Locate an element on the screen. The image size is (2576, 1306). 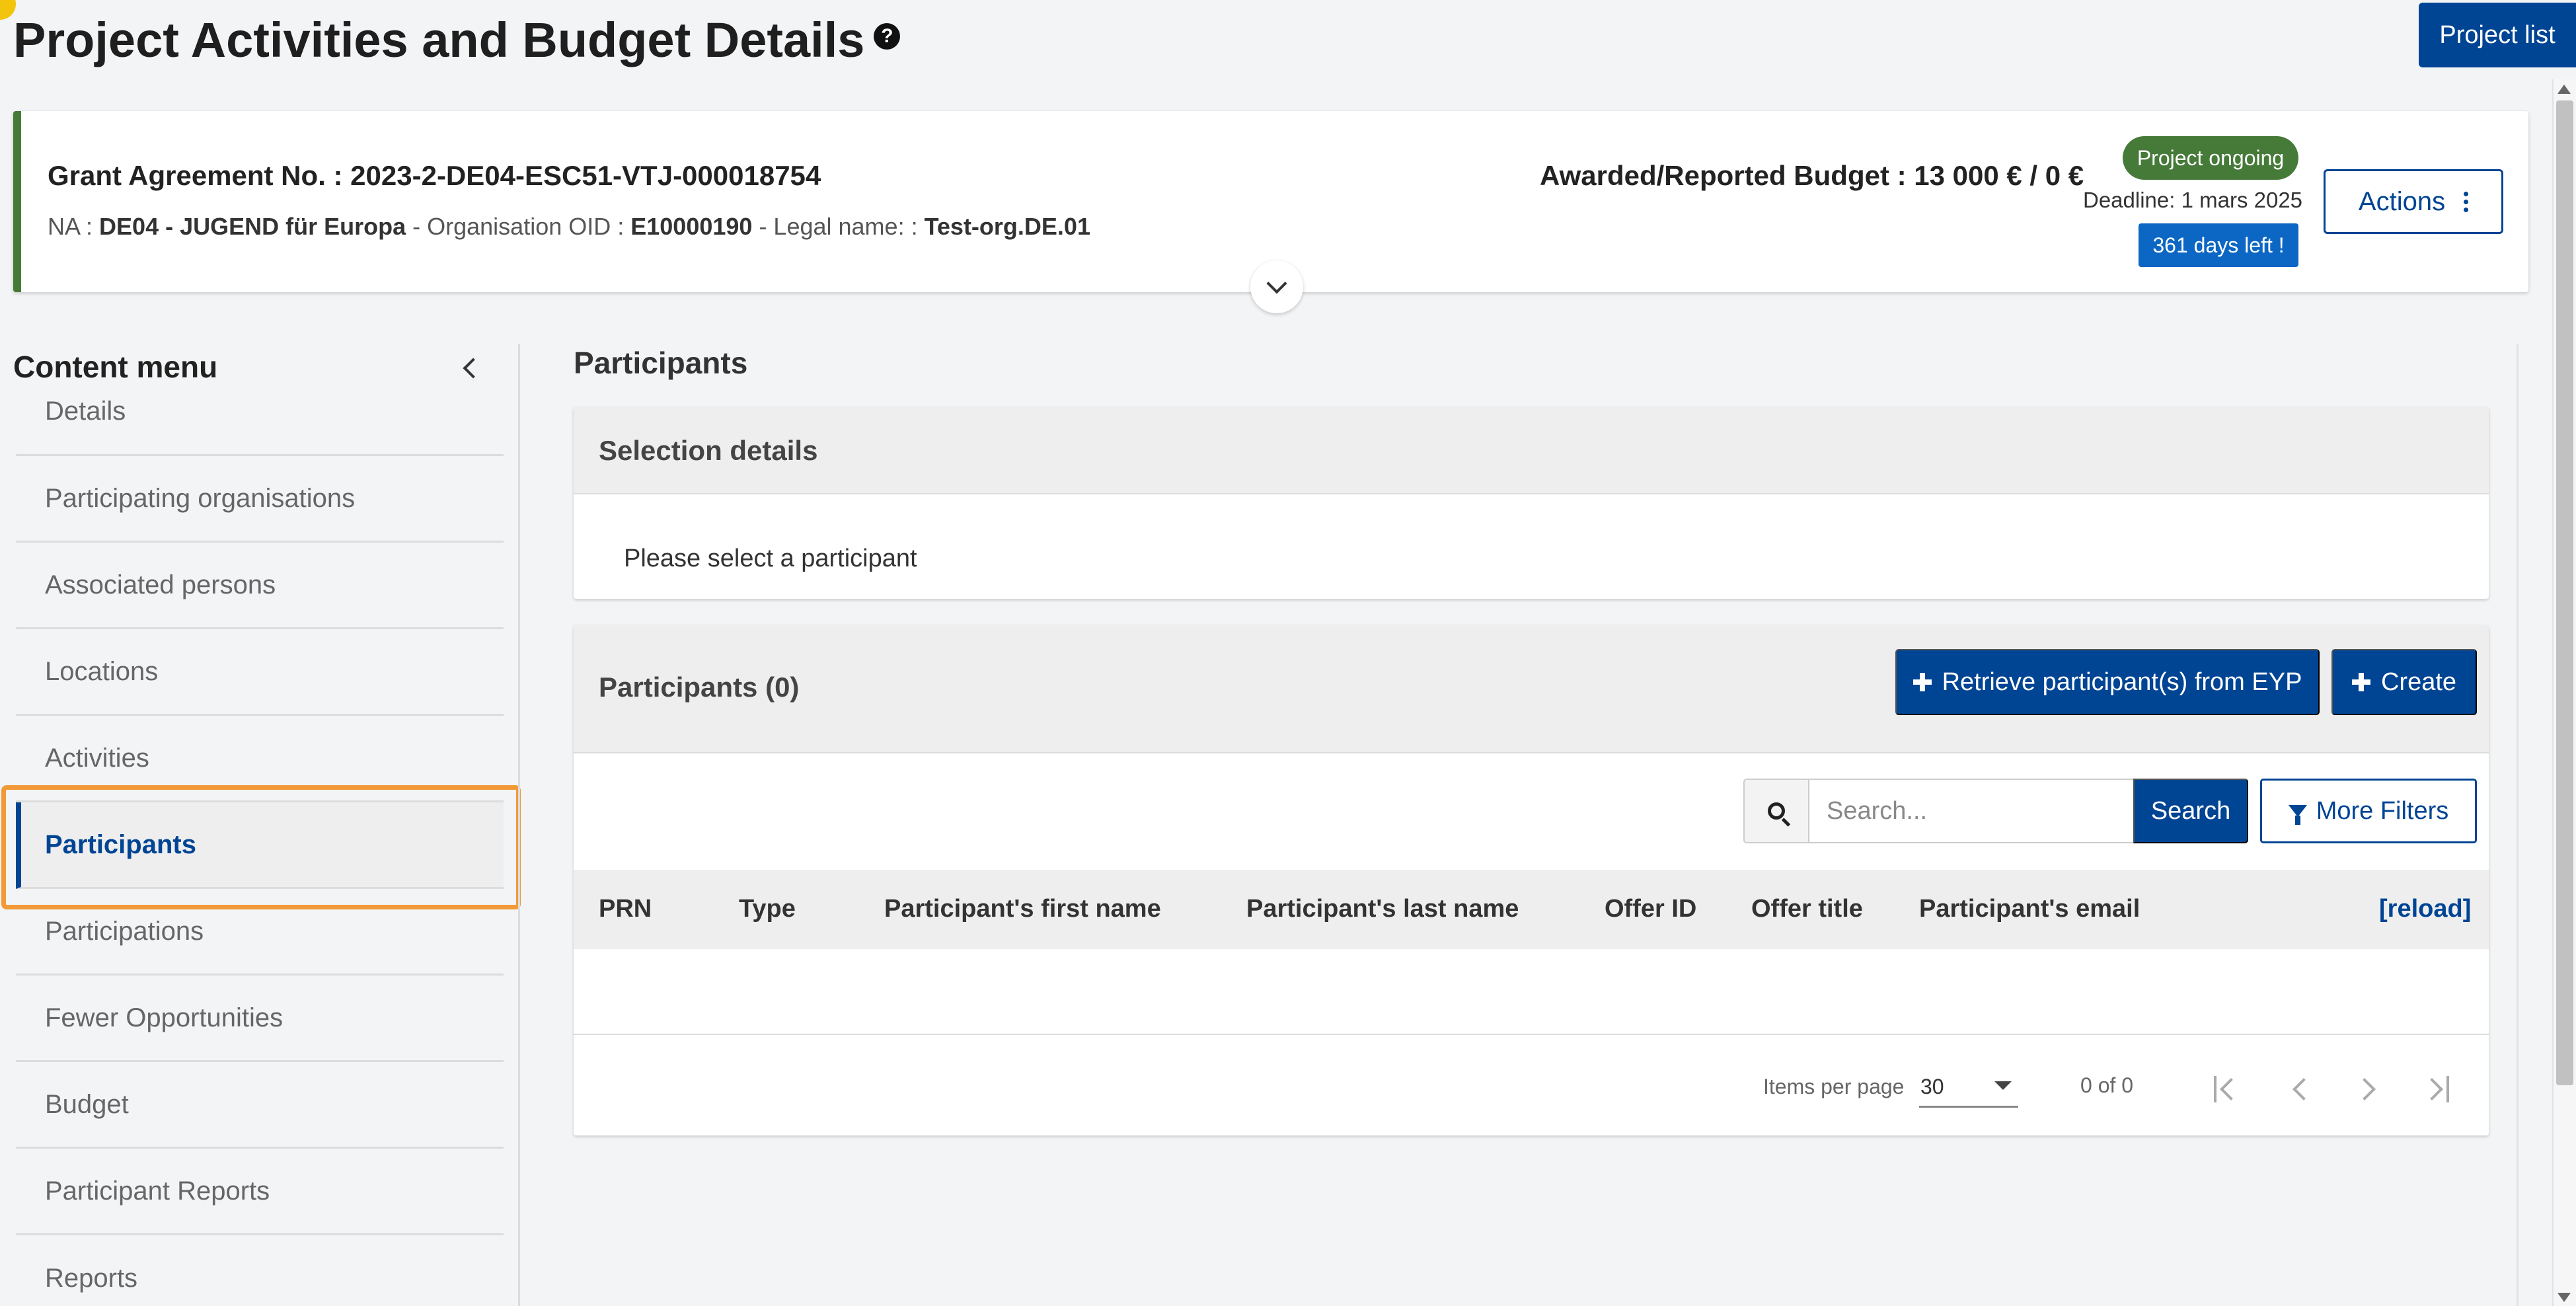
sidebar-item-associated-persons: Associated persons is located at coordinates (260, 586).